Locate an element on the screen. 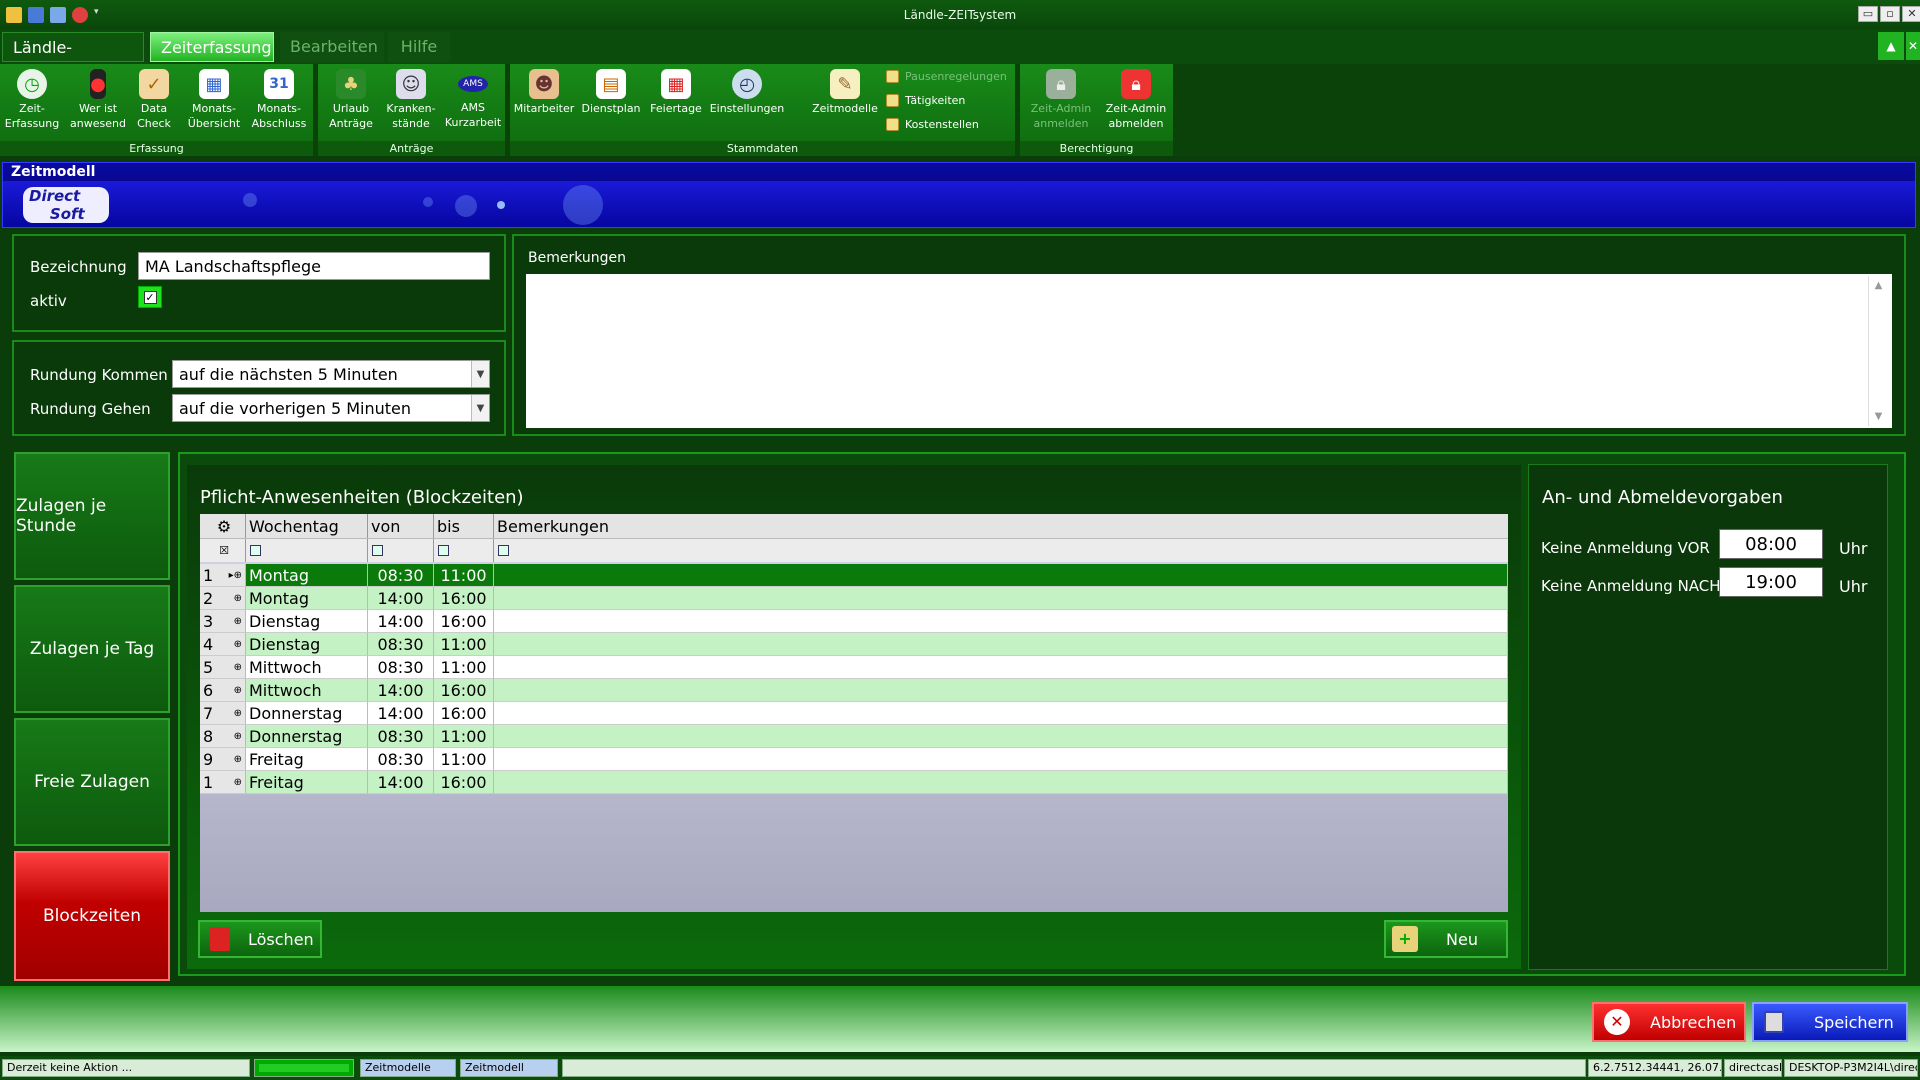 The width and height of the screenshot is (1920, 1080). nav-zulagen-je-tag: Zulagen je Tag is located at coordinates (92, 649).